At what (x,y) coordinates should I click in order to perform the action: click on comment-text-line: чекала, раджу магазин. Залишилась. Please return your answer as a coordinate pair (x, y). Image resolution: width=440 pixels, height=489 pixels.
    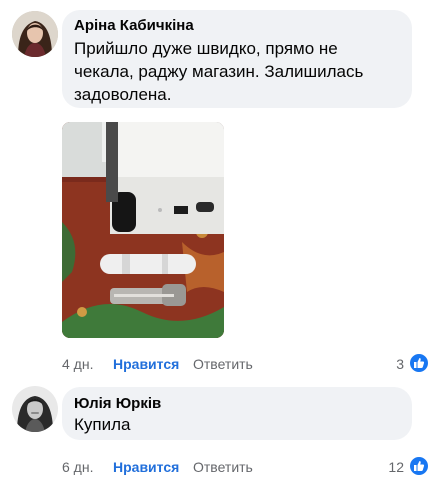
    Looking at the image, I should click on (219, 71).